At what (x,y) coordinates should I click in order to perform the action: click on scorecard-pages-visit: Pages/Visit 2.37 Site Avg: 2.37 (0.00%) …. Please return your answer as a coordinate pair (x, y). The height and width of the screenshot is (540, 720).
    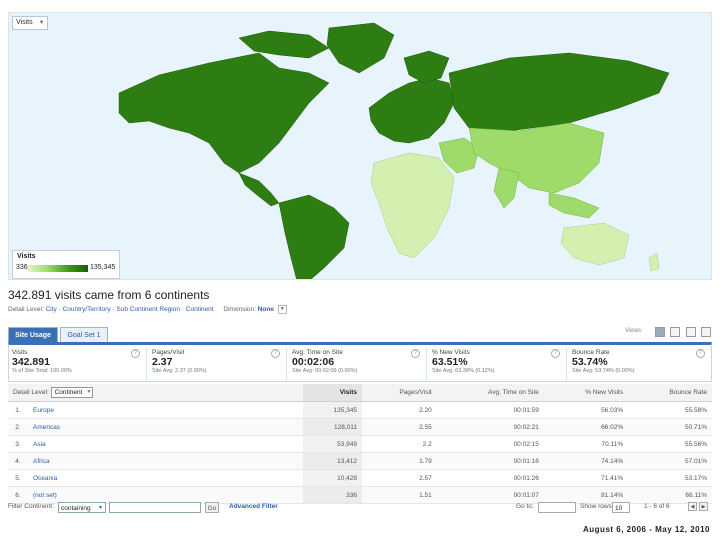
    Looking at the image, I should click on (218, 364).